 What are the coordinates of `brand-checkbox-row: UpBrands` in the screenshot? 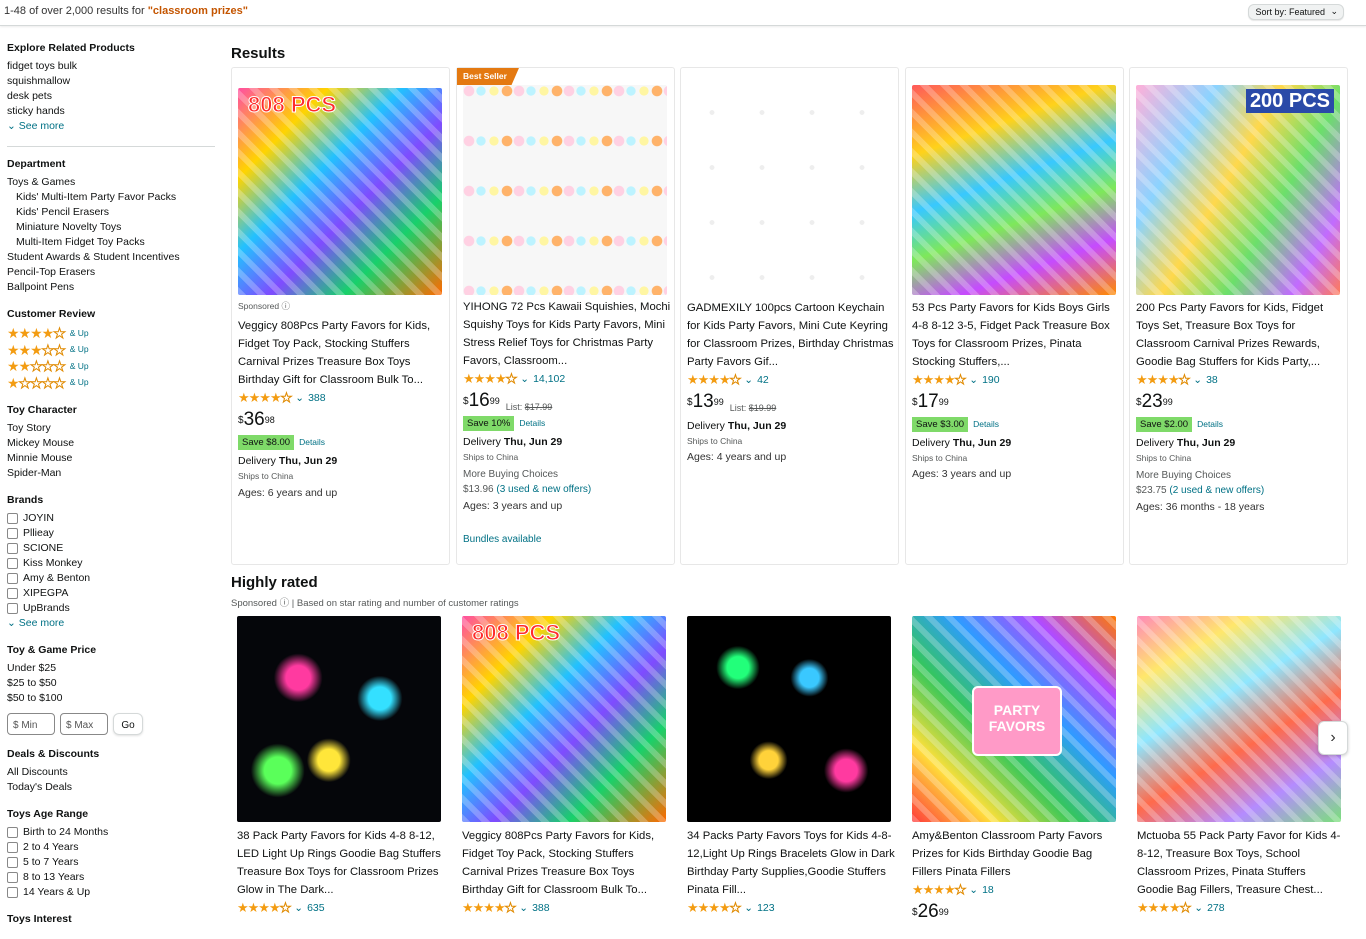 It's located at (112, 608).